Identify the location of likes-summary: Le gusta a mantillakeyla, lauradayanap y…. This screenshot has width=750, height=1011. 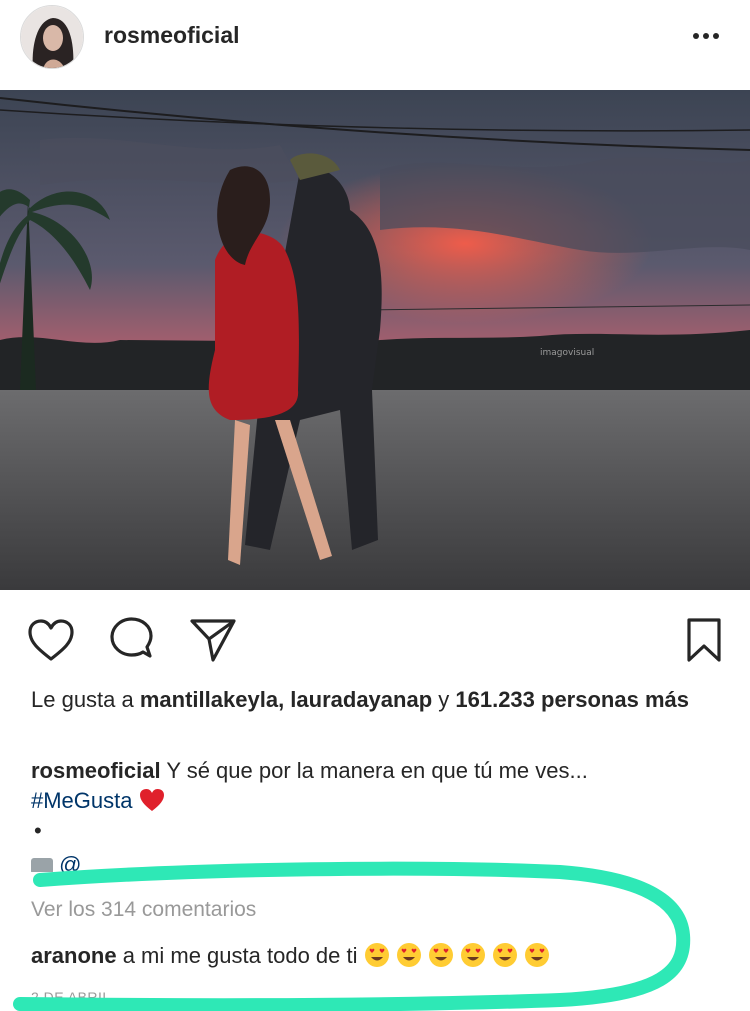
(381, 700).